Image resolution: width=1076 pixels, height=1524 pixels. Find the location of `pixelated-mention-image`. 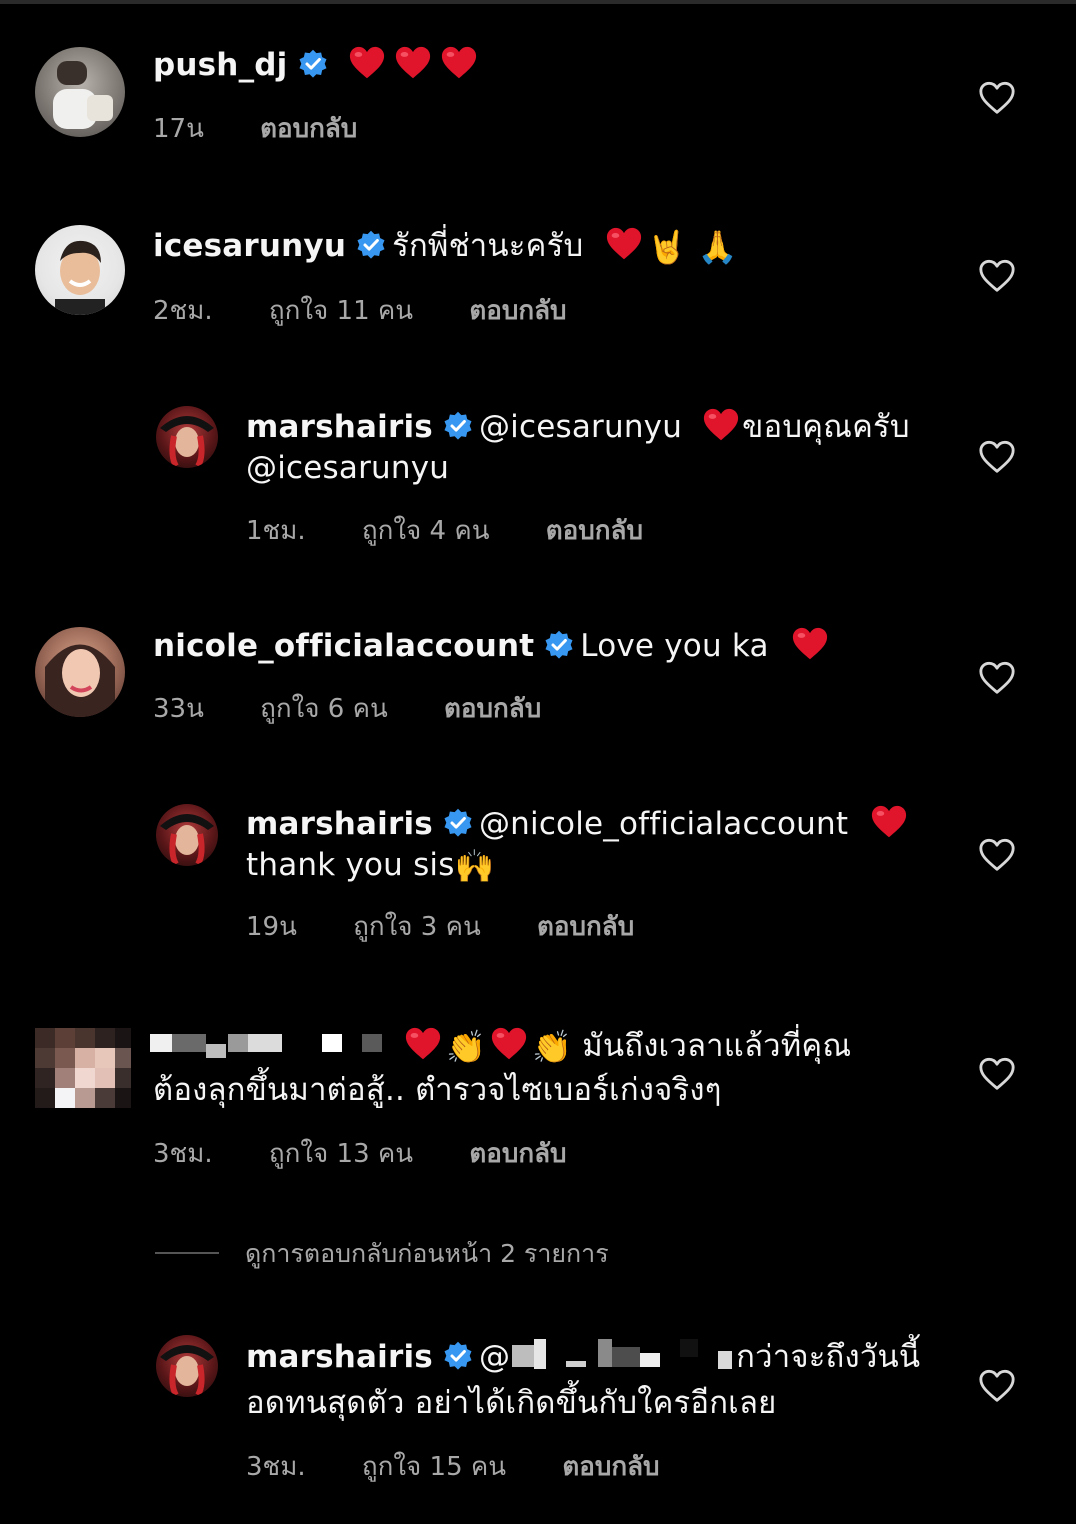

pixelated-mention-image is located at coordinates (622, 1354).